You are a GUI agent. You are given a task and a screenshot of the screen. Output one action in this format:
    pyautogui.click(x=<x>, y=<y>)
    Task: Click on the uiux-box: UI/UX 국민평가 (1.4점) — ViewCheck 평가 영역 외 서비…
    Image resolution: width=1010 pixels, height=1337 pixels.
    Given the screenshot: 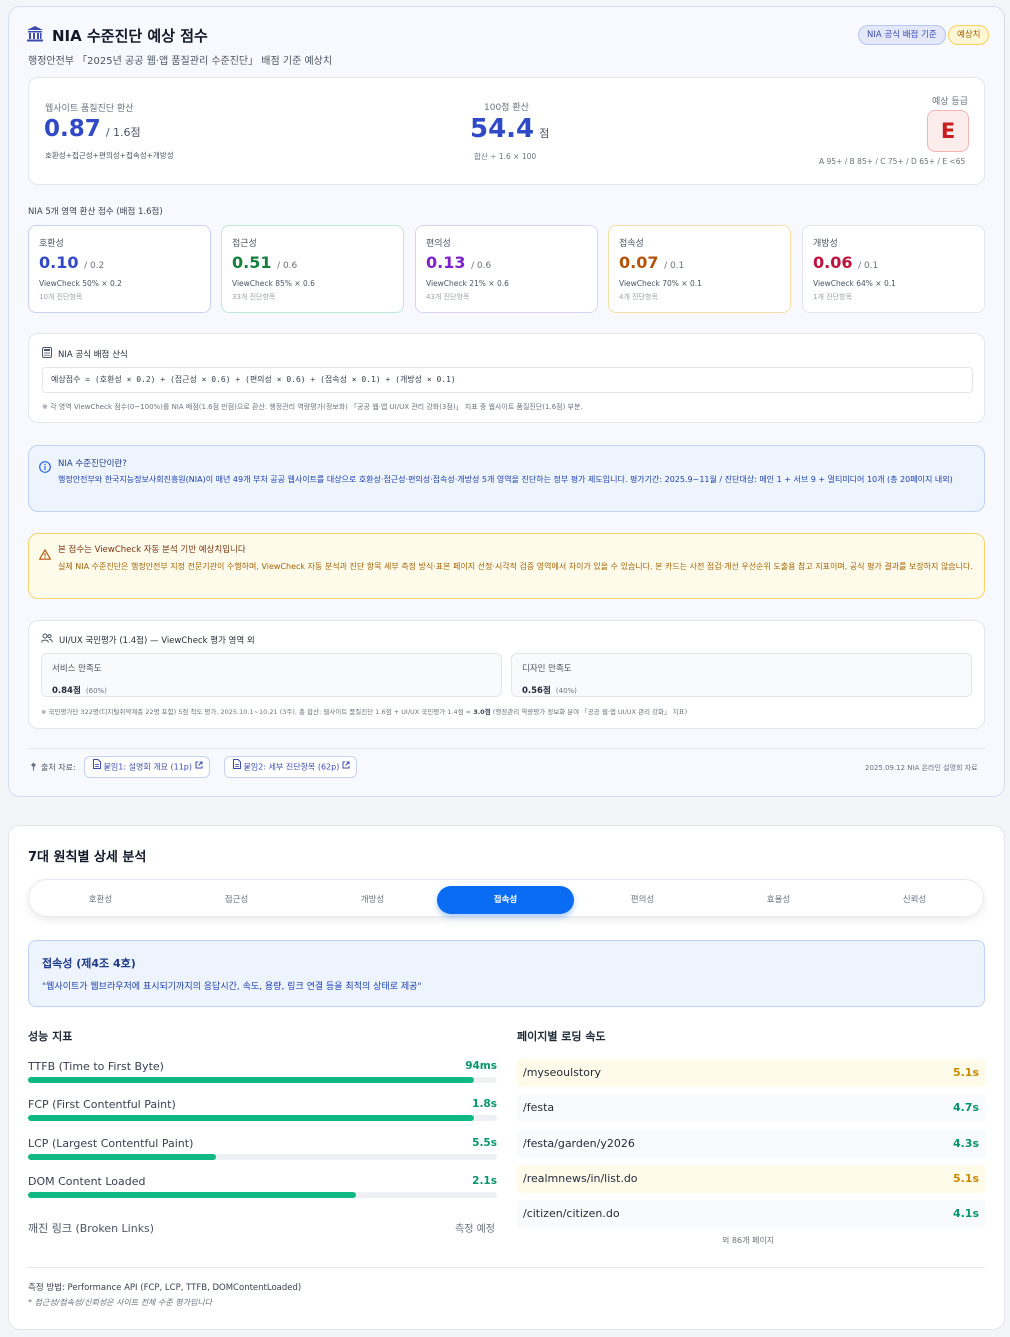 What is the action you would take?
    pyautogui.click(x=506, y=674)
    